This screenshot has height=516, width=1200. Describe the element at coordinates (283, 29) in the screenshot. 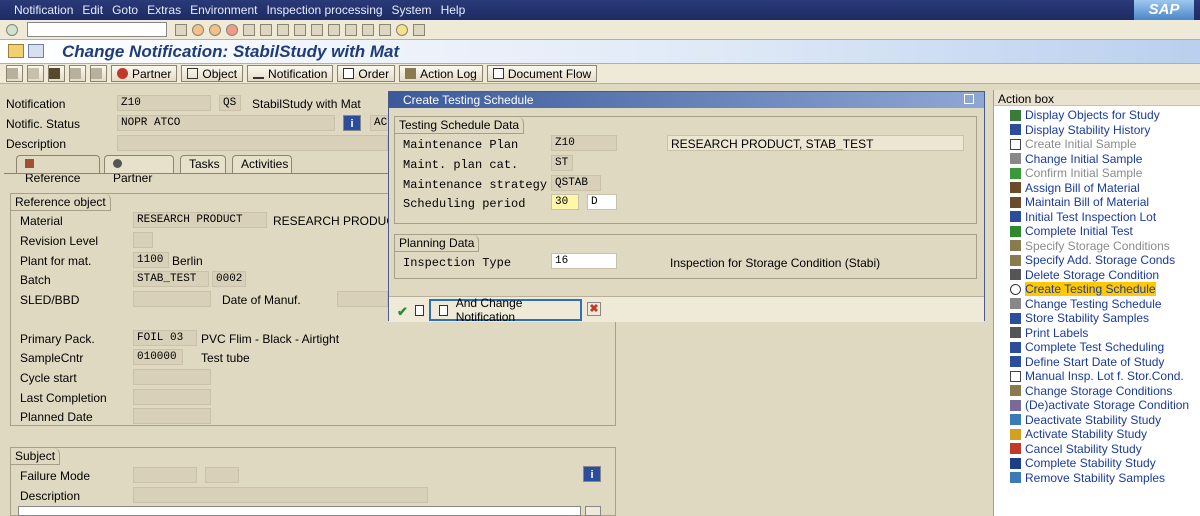

I see `find-next-icon` at that location.